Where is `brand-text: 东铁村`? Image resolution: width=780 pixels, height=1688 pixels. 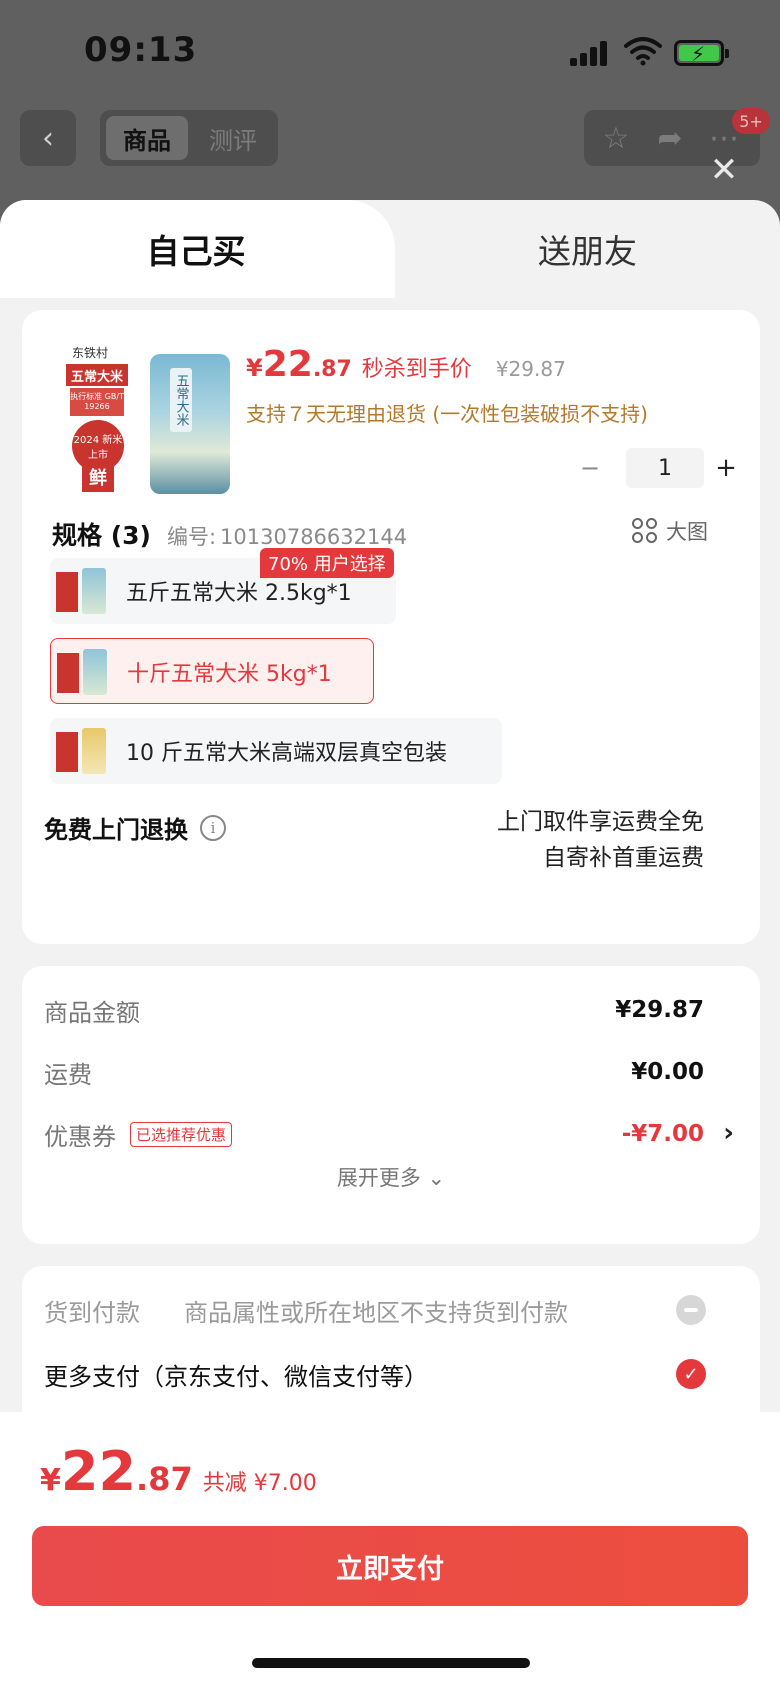
brand-text: 东铁村 is located at coordinates (90, 353).